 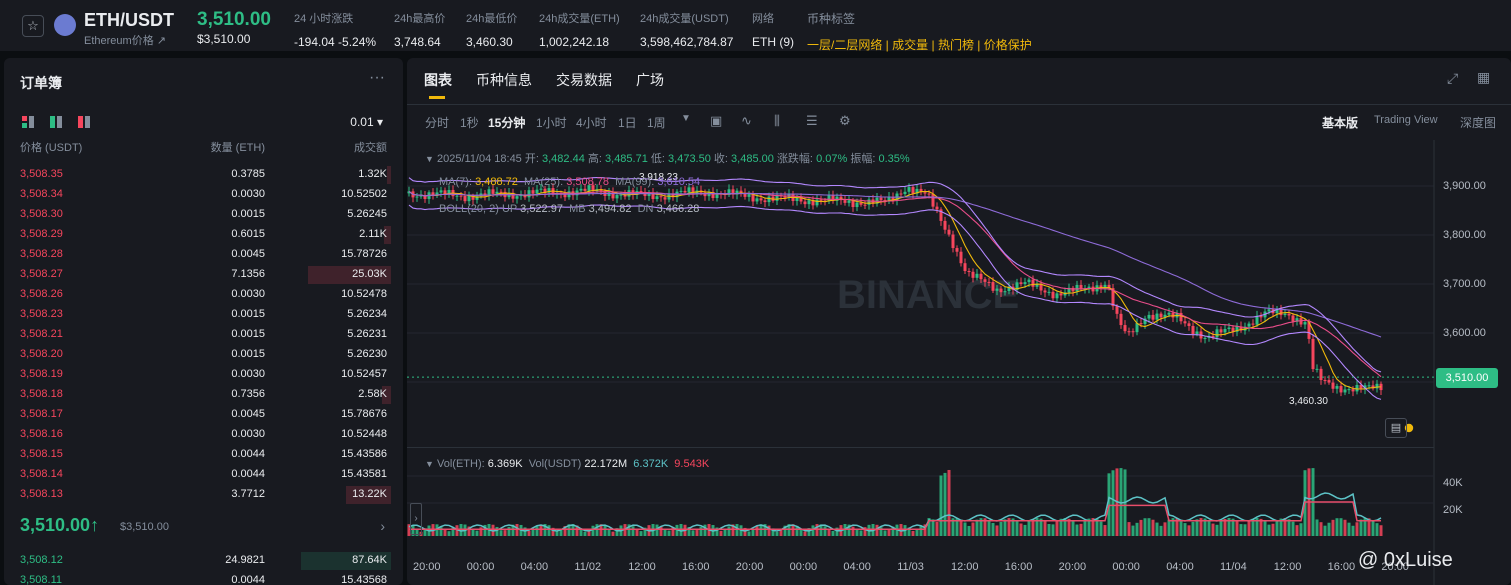 I want to click on order-total: 10.52457, so click(x=364, y=374).